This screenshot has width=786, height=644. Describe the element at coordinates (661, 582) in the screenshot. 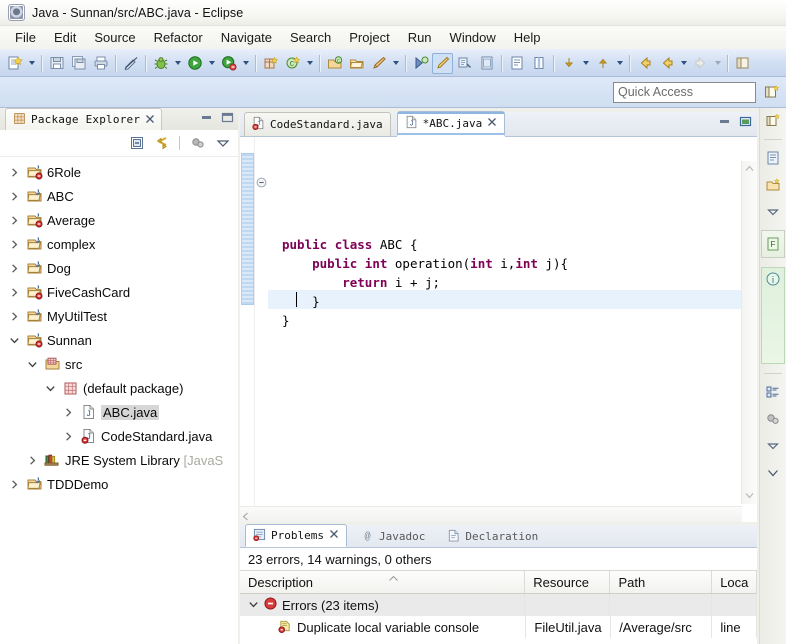

I see `column-header-path: Path` at that location.